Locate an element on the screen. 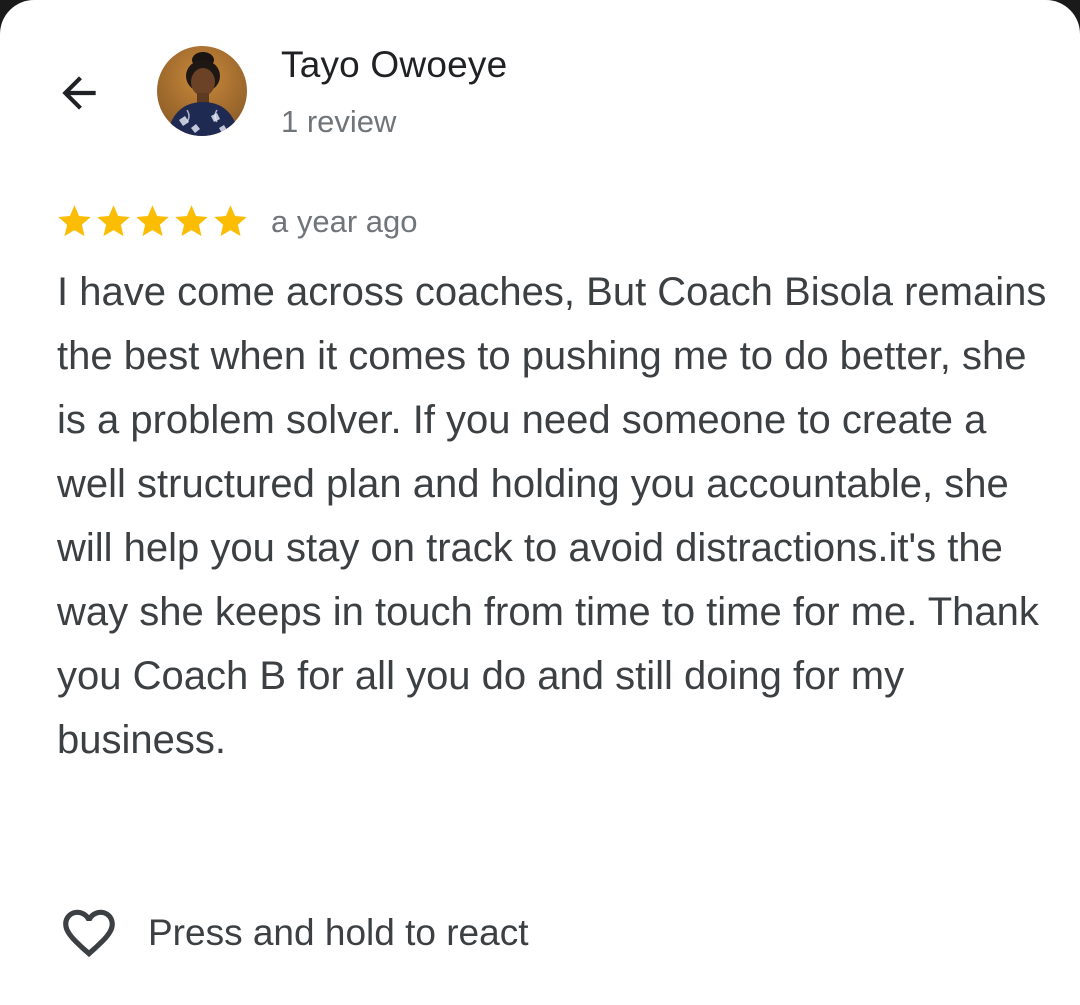 The height and width of the screenshot is (1005, 1080). avatar-image is located at coordinates (202, 91).